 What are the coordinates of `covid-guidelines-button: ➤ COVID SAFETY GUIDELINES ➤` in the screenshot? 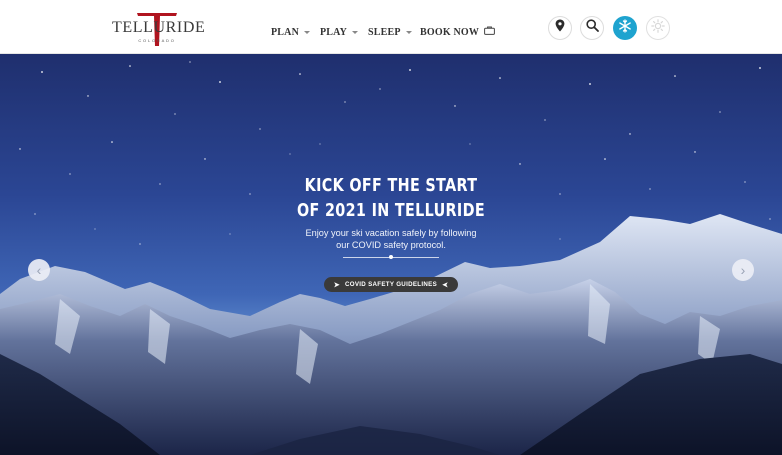 It's located at (391, 284).